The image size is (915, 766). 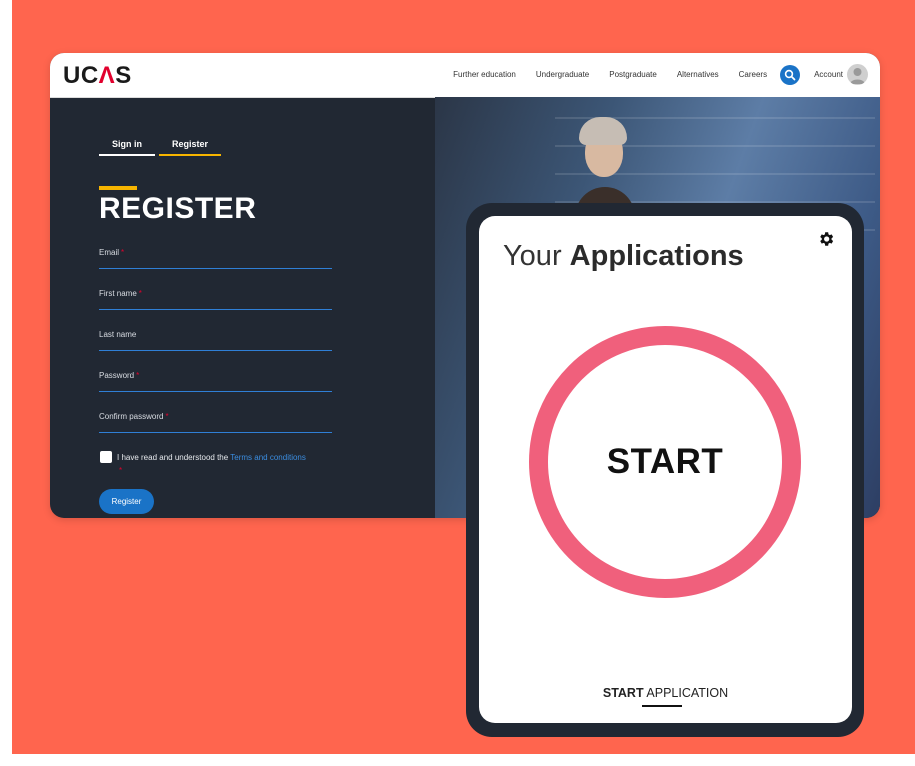 What do you see at coordinates (106, 457) in the screenshot?
I see `terms-checkbox` at bounding box center [106, 457].